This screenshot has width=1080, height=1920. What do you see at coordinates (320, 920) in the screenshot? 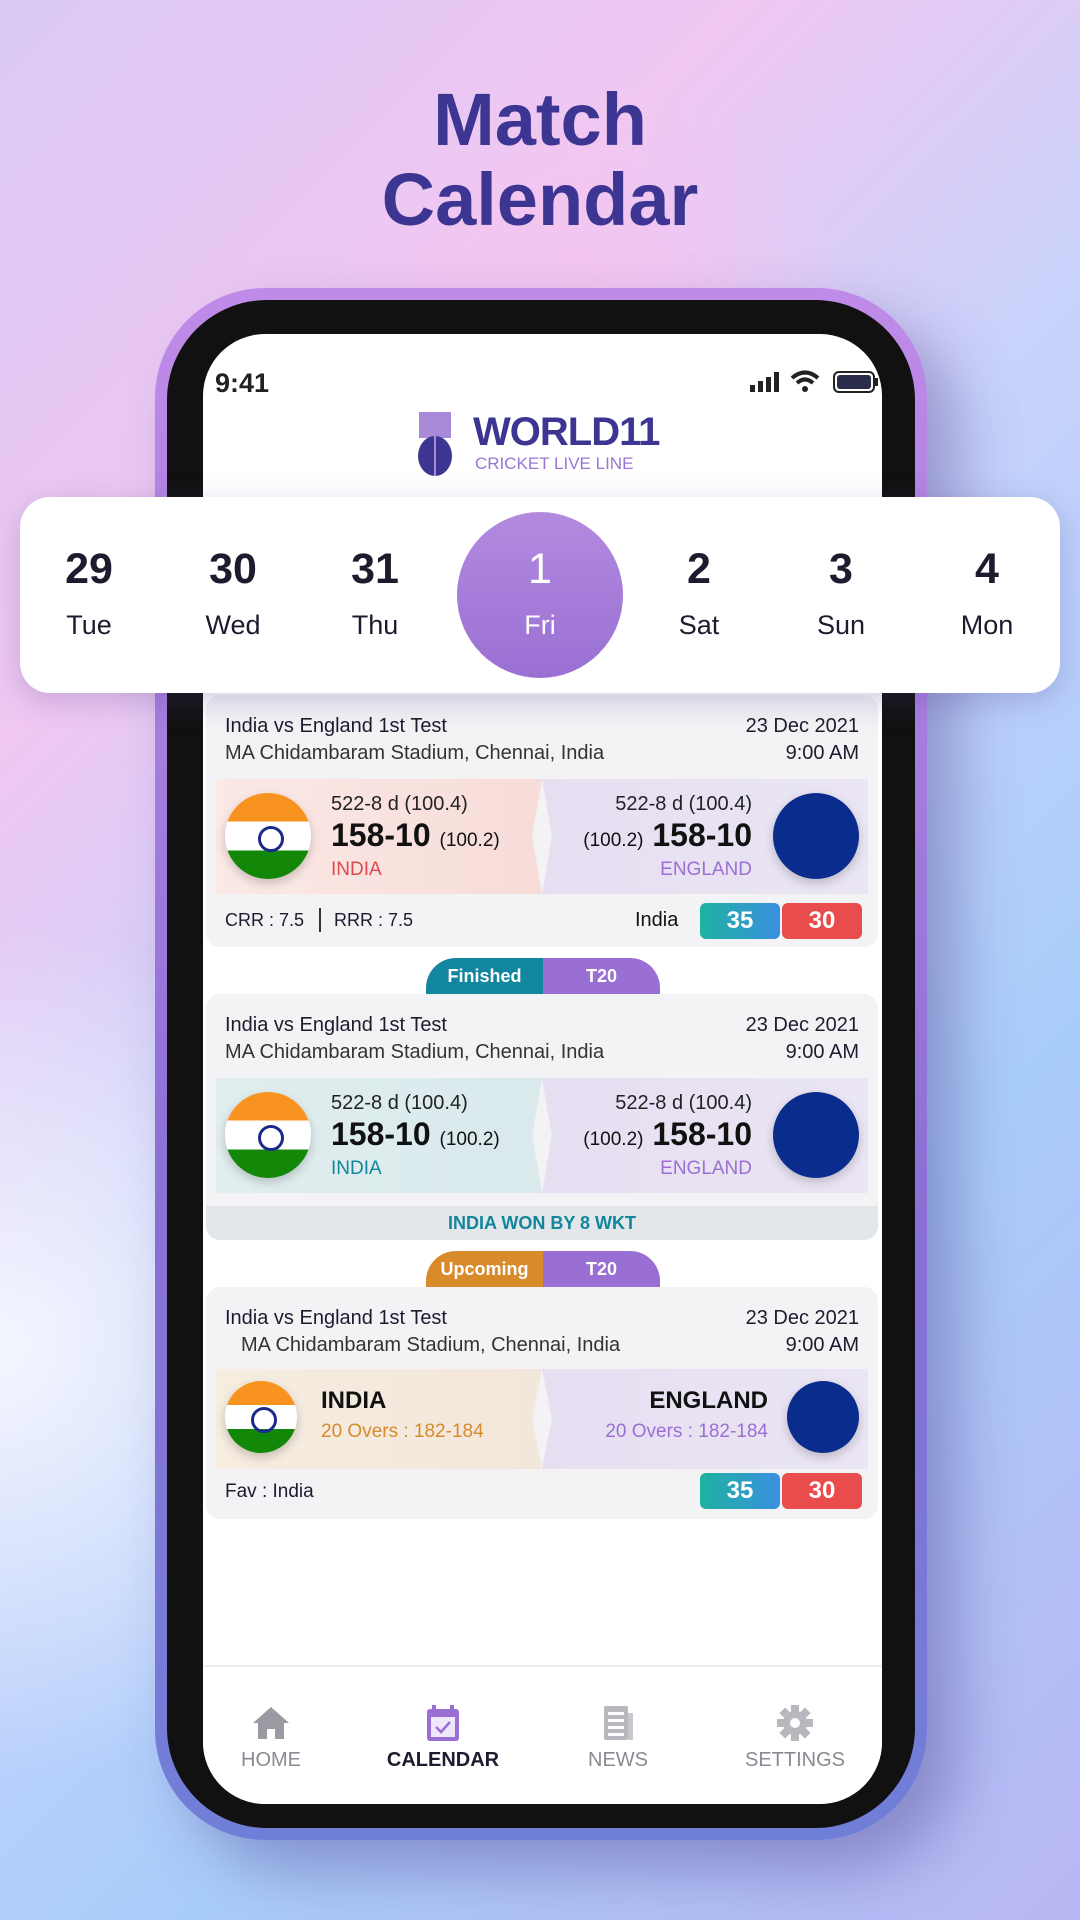
I see `divider` at bounding box center [320, 920].